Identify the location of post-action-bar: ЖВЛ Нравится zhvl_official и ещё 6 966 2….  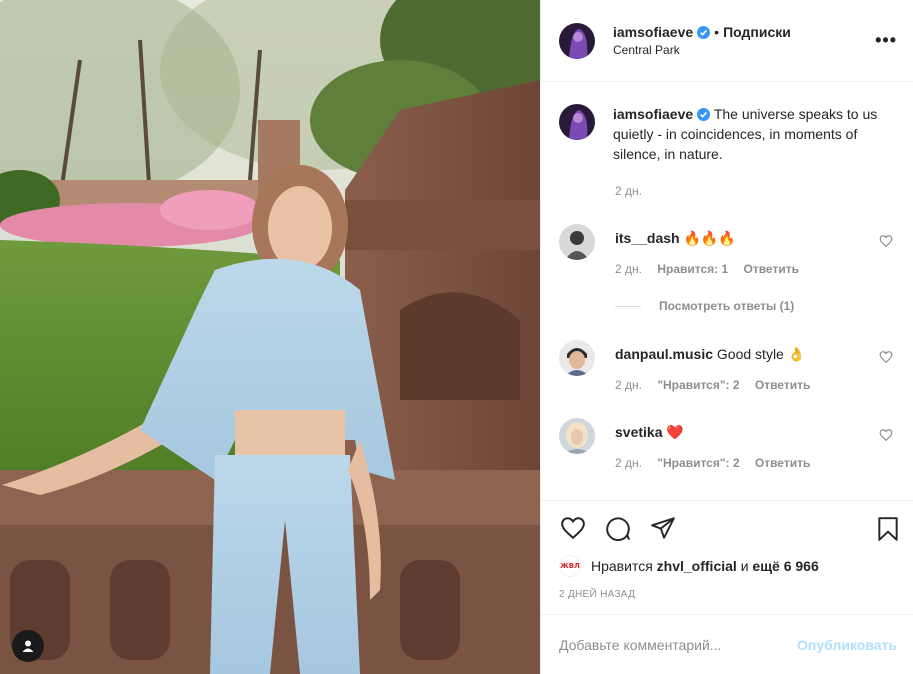
(727, 557).